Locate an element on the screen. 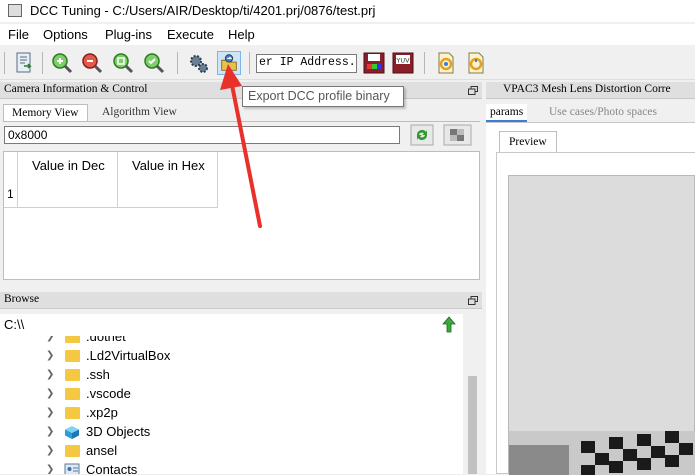  browse-panel-header: Browse is located at coordinates (241, 300).